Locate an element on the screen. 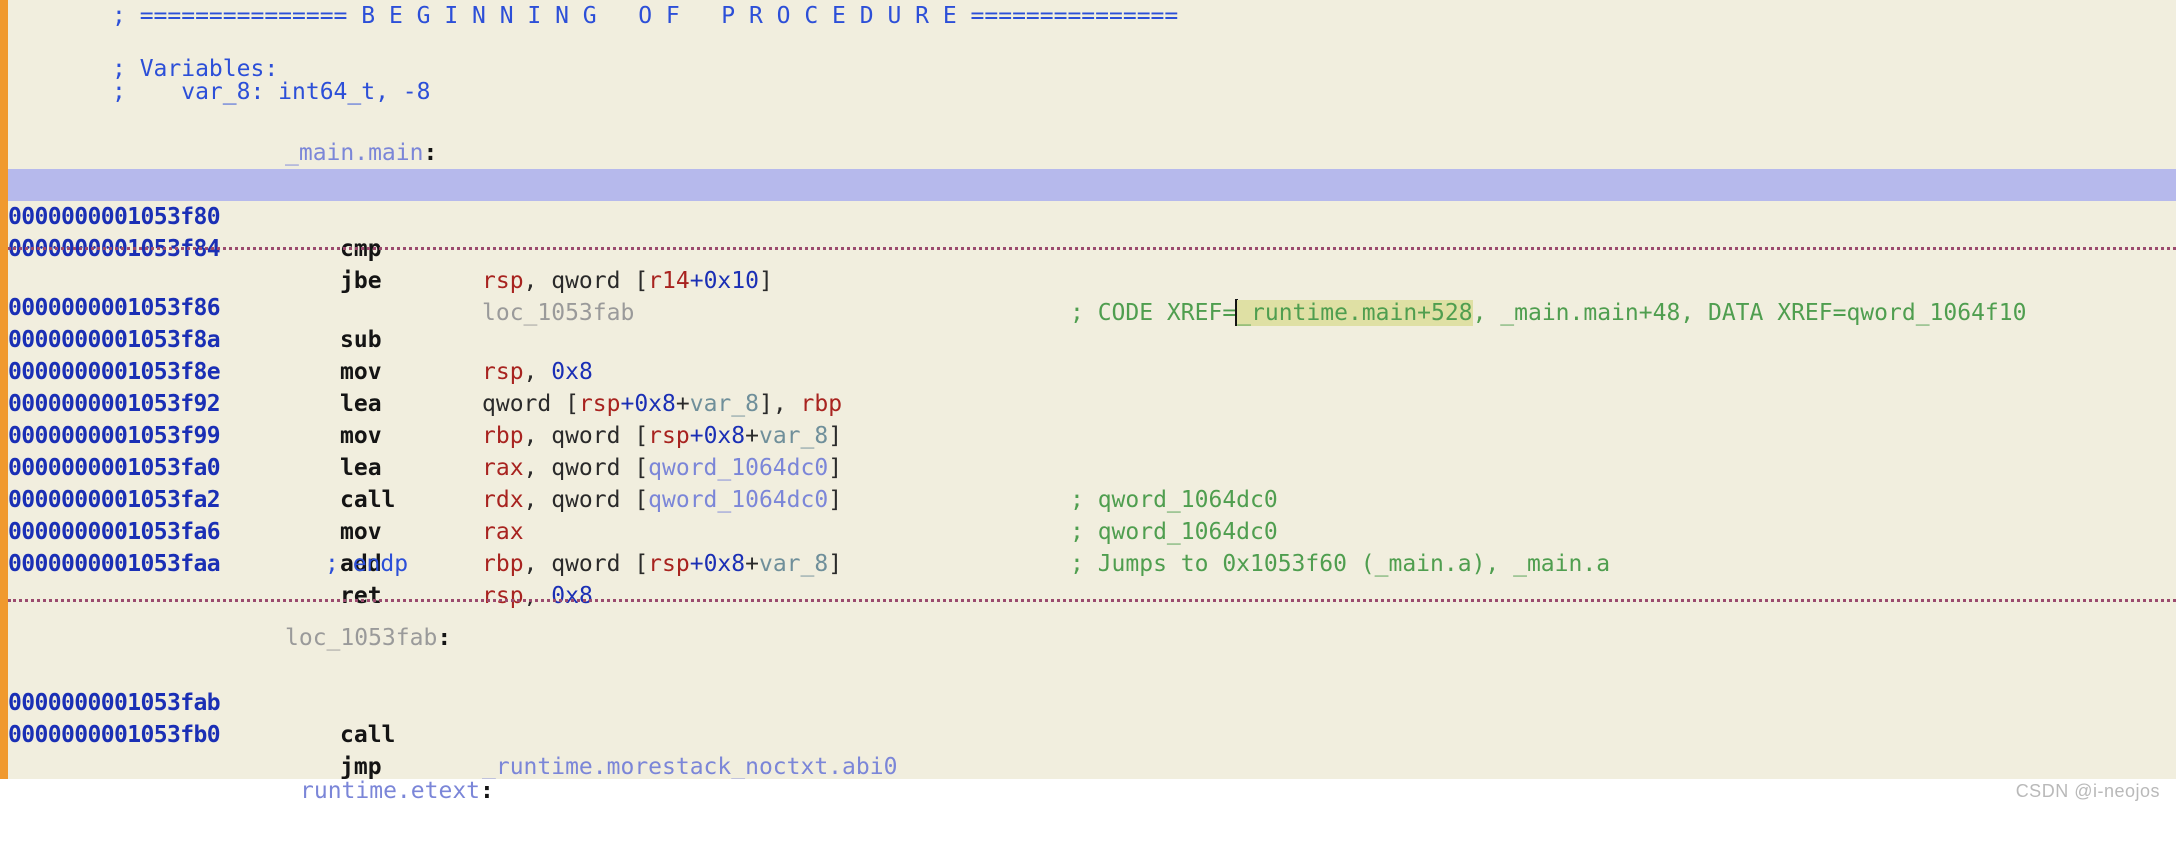  etext-row: runtime.etext: is located at coordinates (1088, 791).